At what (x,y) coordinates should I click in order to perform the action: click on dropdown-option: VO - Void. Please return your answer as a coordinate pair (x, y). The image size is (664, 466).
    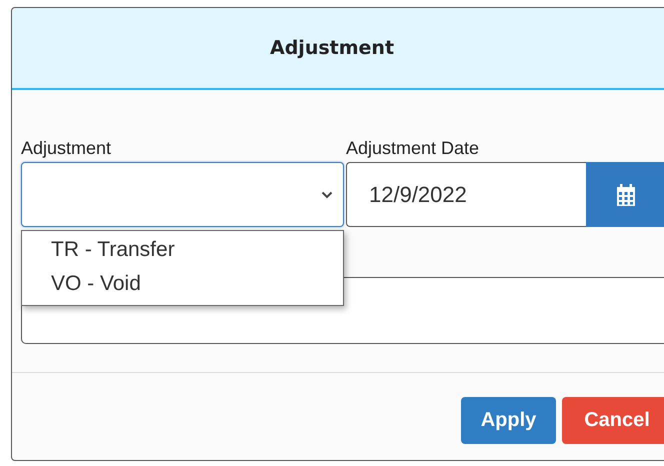
    Looking at the image, I should click on (182, 284).